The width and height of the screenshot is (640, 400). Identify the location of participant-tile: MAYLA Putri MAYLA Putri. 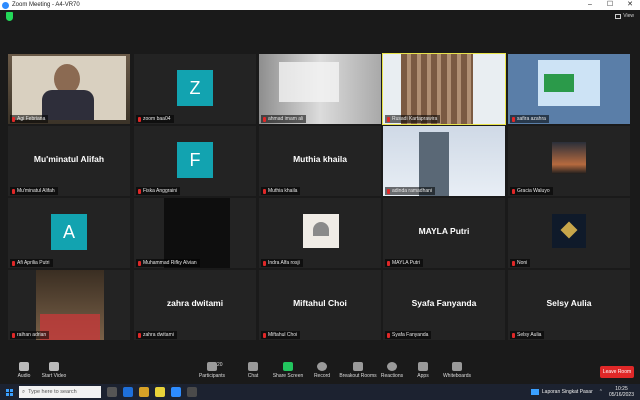
(444, 233).